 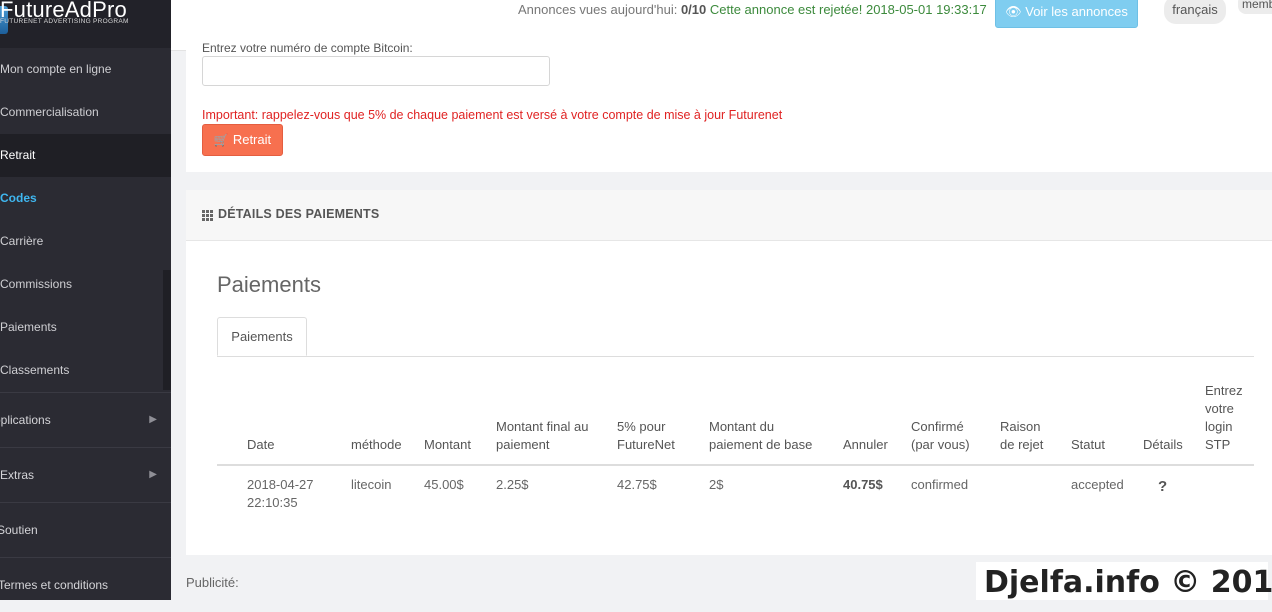 I want to click on sidebar-scrollbar, so click(x=167, y=330).